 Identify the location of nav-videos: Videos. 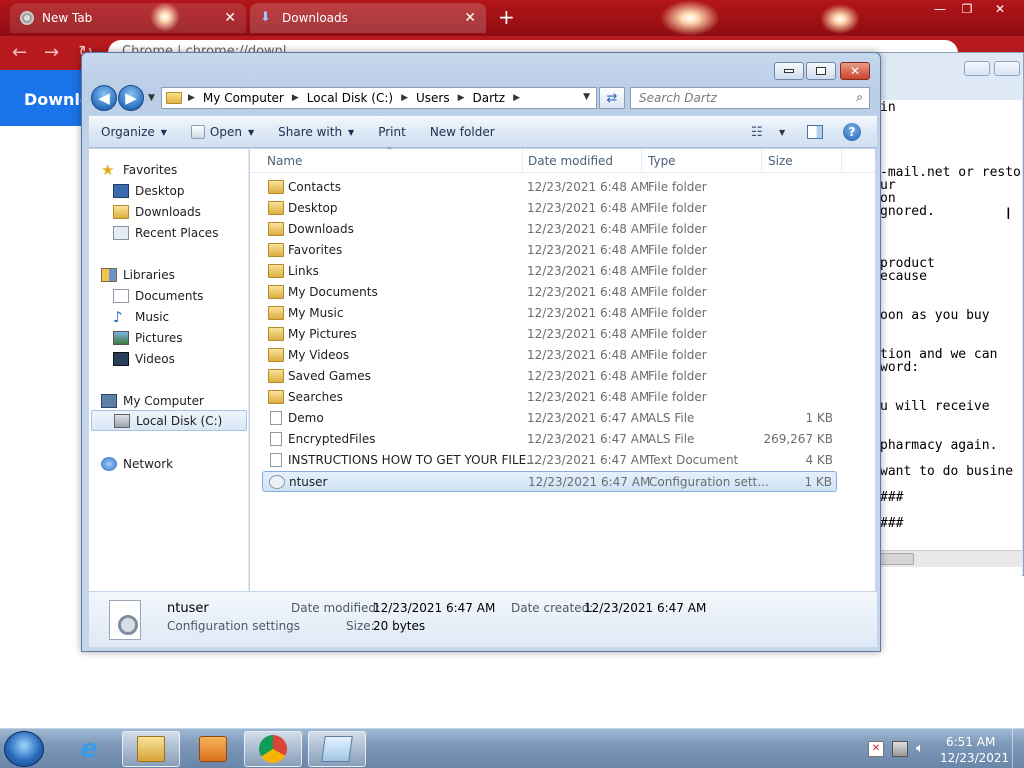
(192, 358).